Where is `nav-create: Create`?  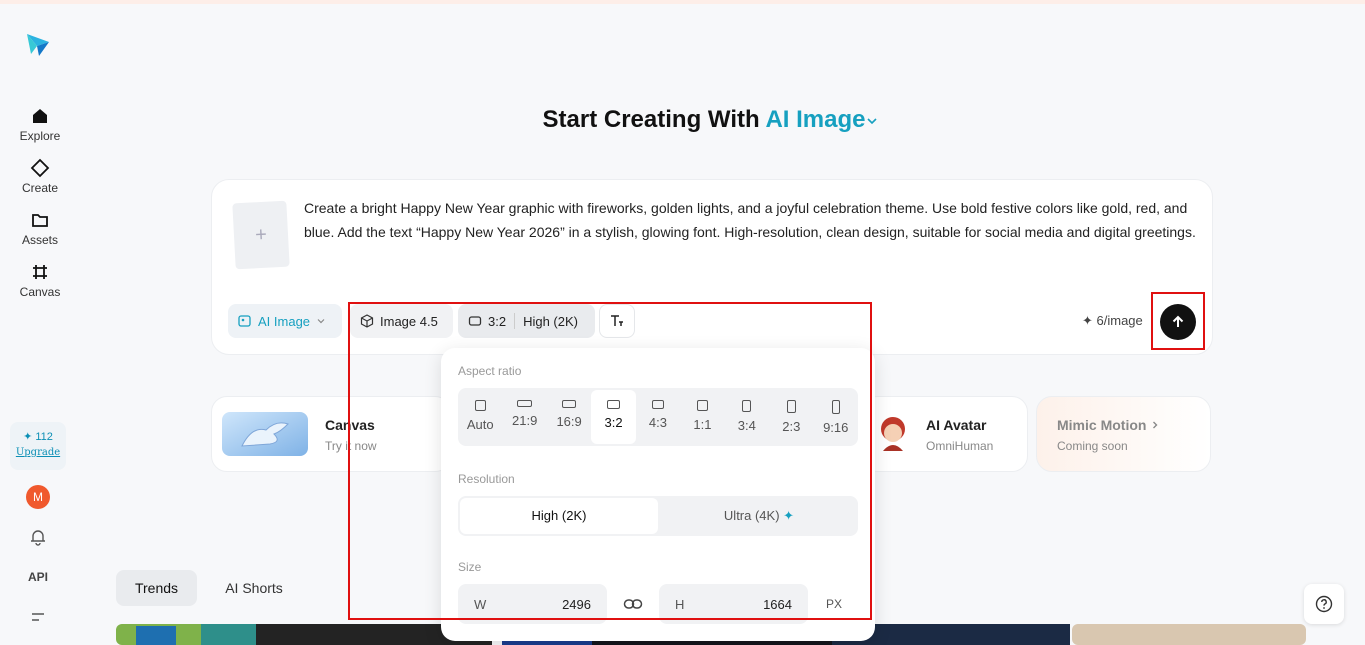 nav-create: Create is located at coordinates (40, 176).